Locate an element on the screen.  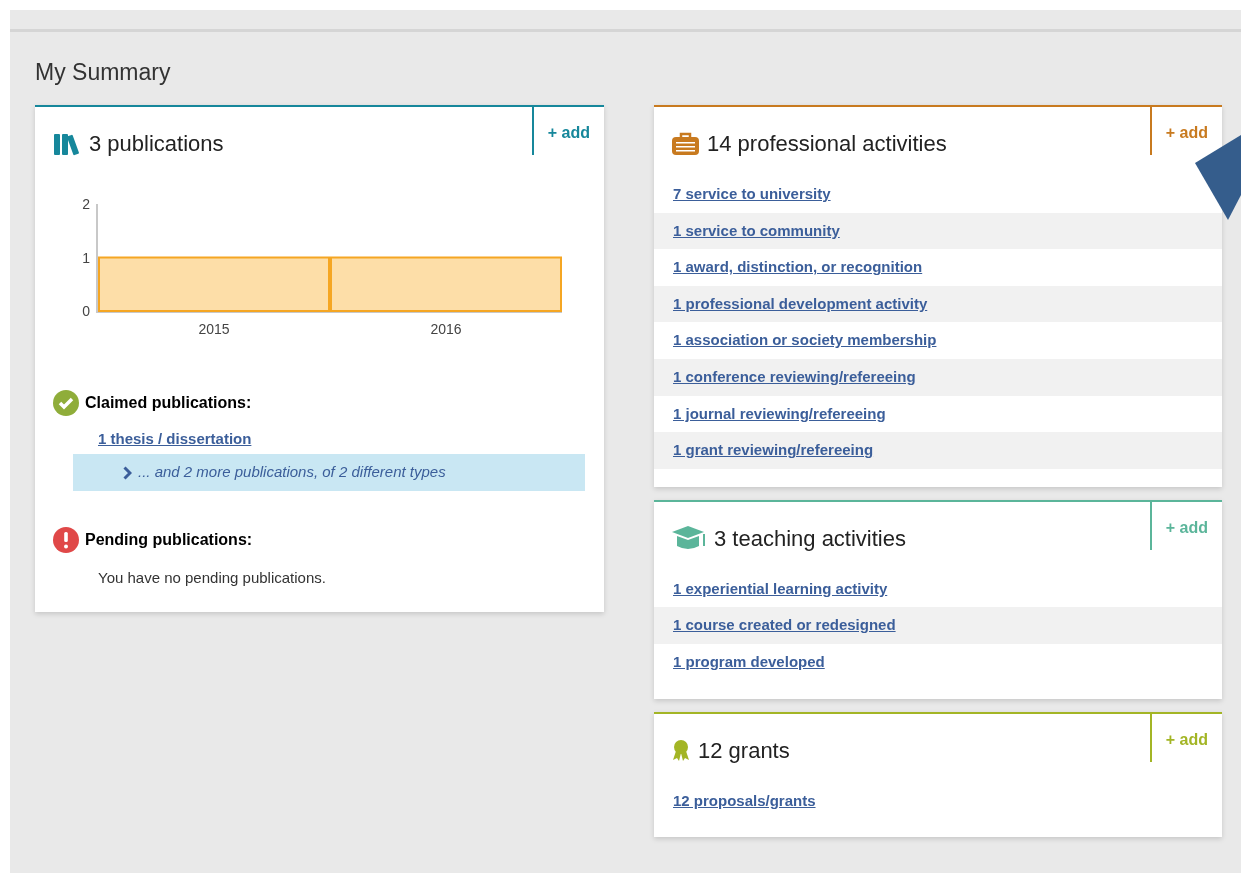
alert-circle-icon is located at coordinates (66, 540).